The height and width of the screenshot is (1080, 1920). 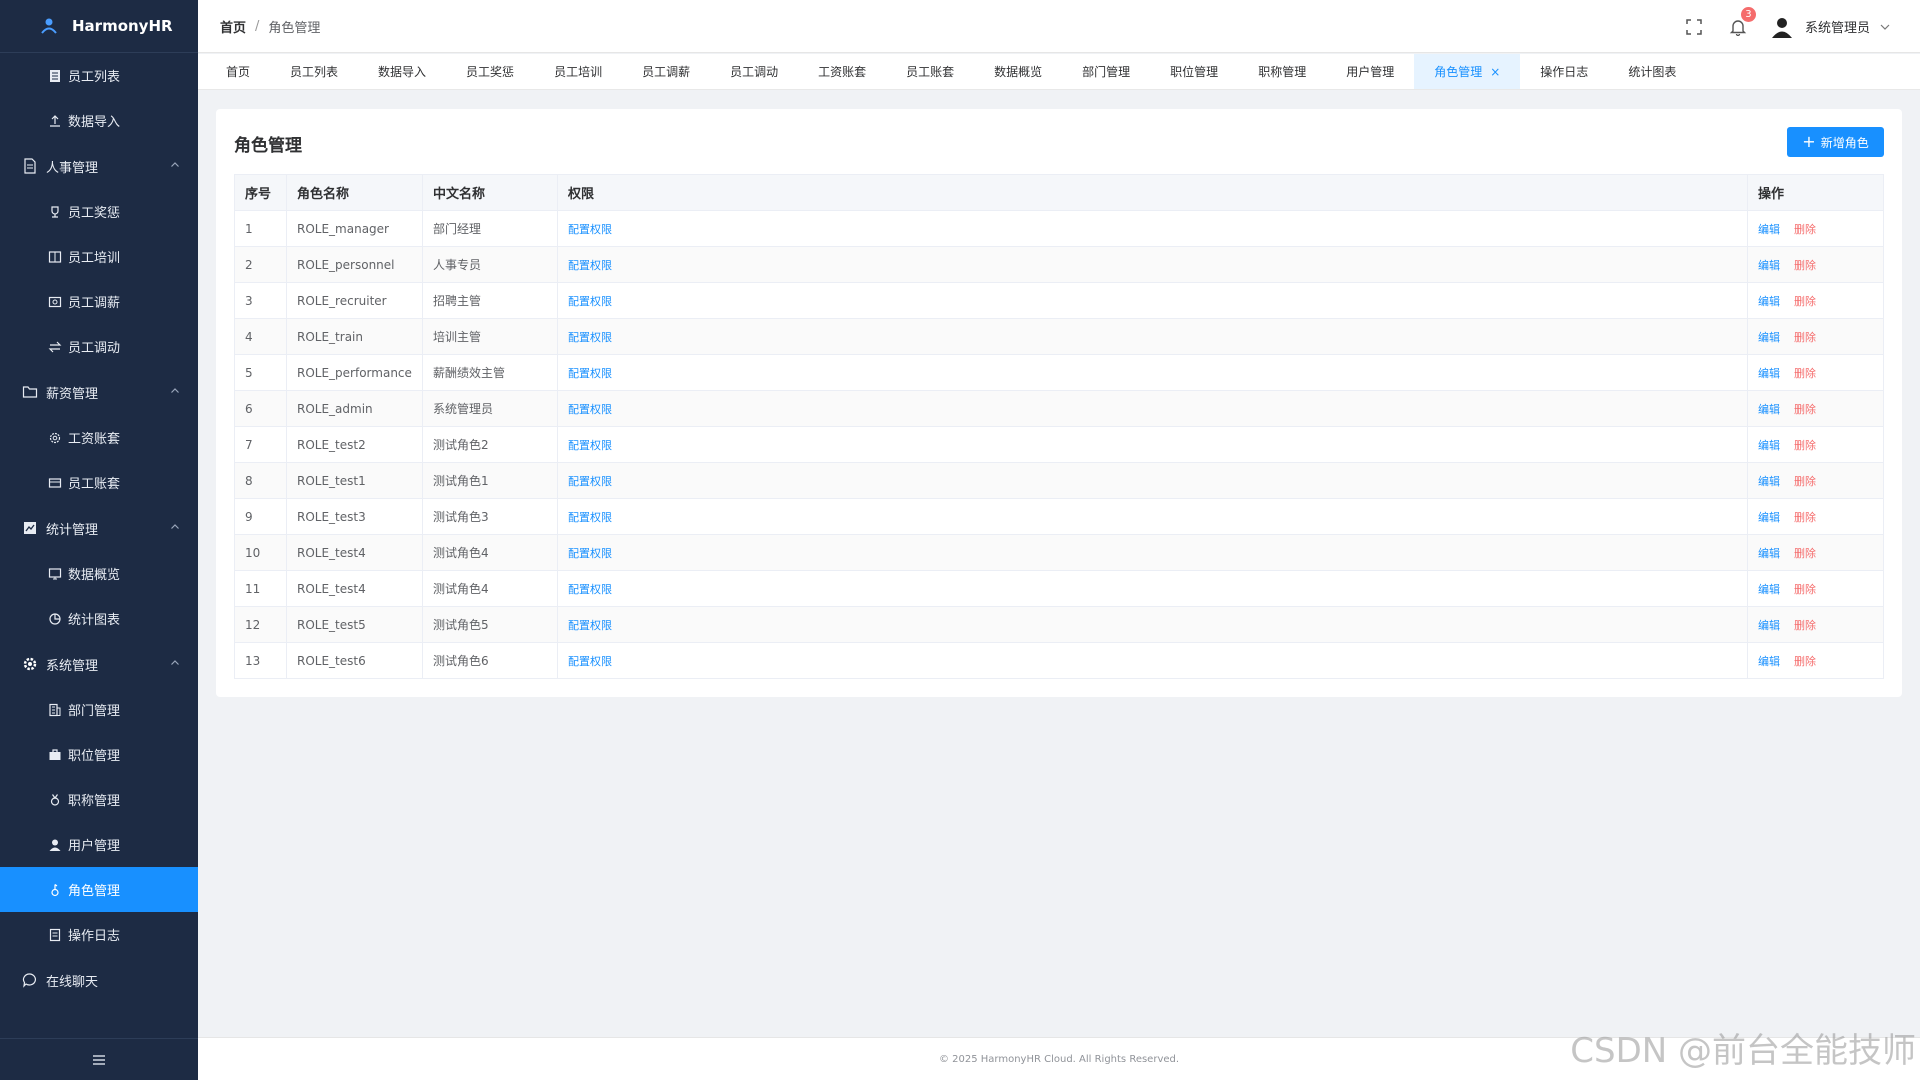 I want to click on tab-10: 部门管理, so click(x=1106, y=71).